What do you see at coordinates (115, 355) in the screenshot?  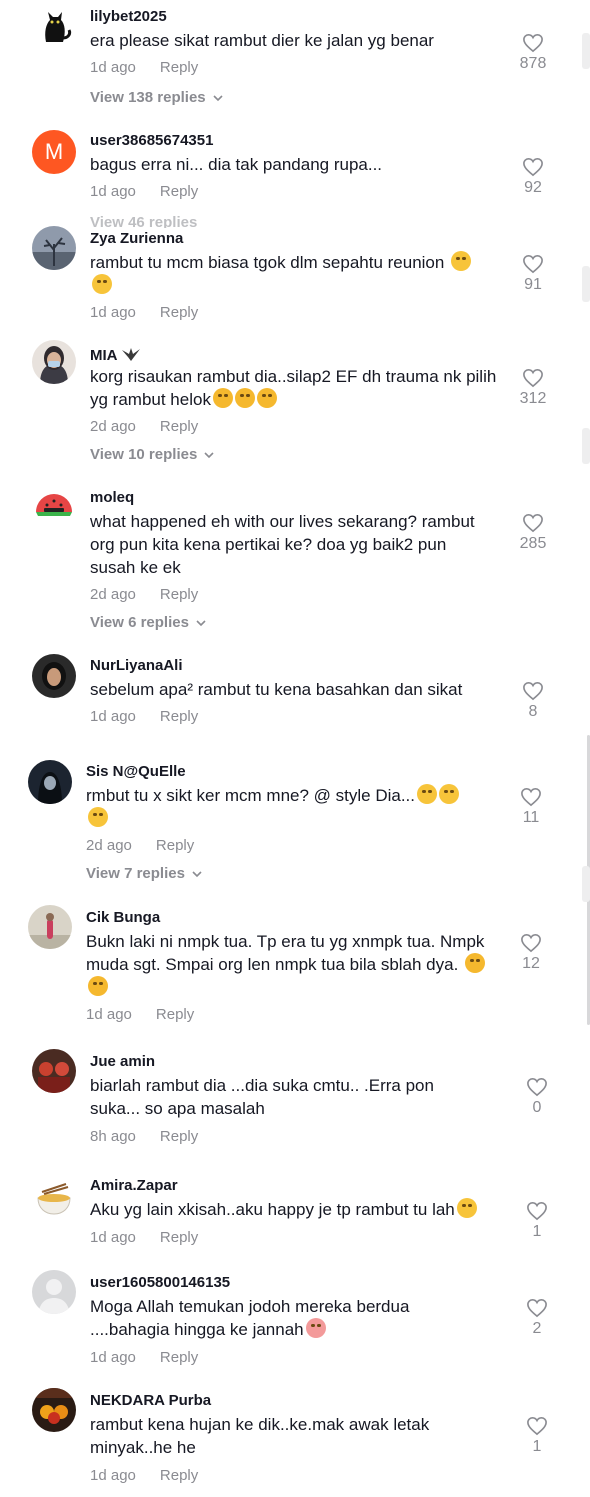 I see `comment-username: MIA` at bounding box center [115, 355].